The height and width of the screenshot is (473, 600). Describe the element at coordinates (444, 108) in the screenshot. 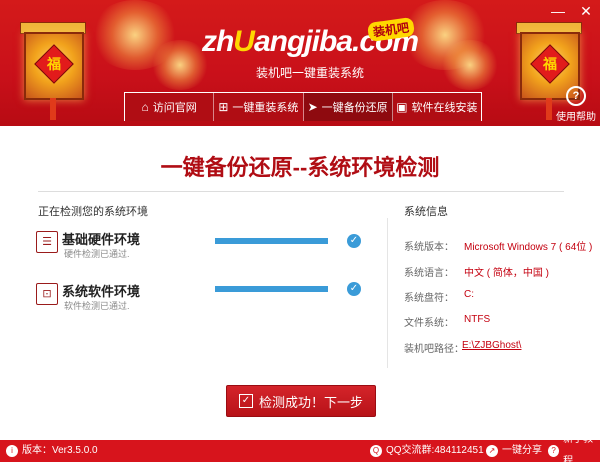

I see `nav-label: 软件在线安装` at that location.